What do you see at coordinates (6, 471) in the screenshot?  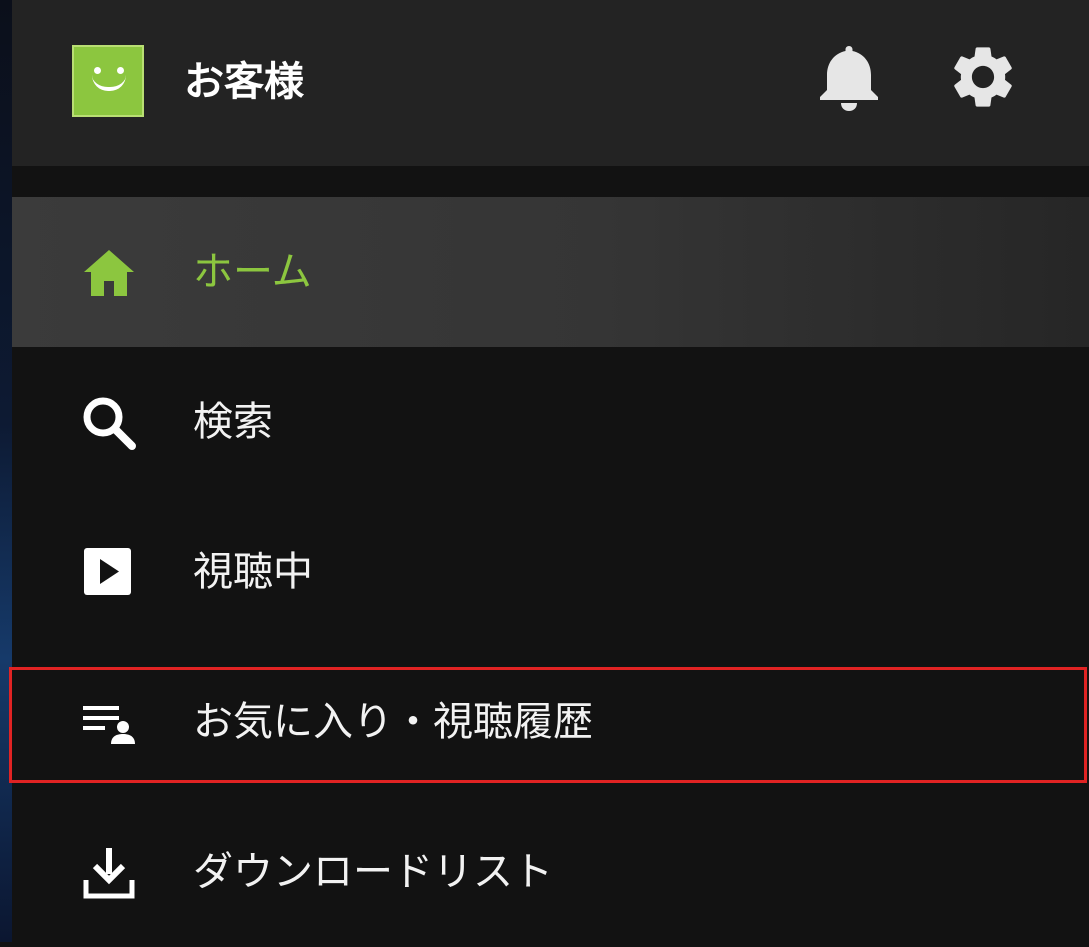 I see `background-edge` at bounding box center [6, 471].